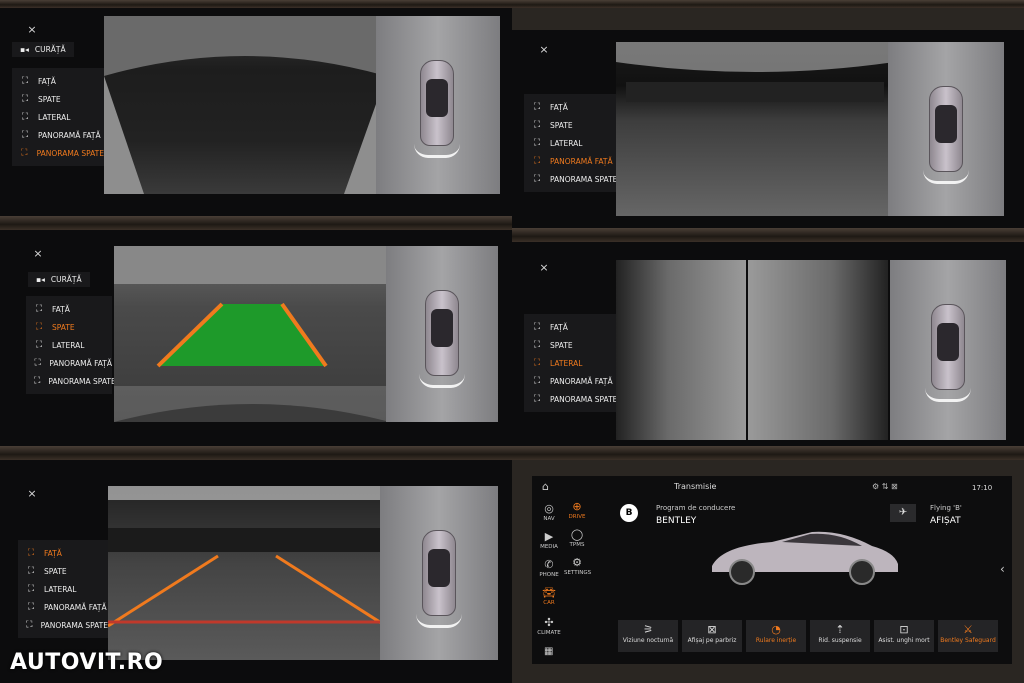 This screenshot has height=683, width=1024. What do you see at coordinates (968, 636) in the screenshot?
I see `tile-bentley-safeguard: ⚔ Bentley Safeguard` at bounding box center [968, 636].